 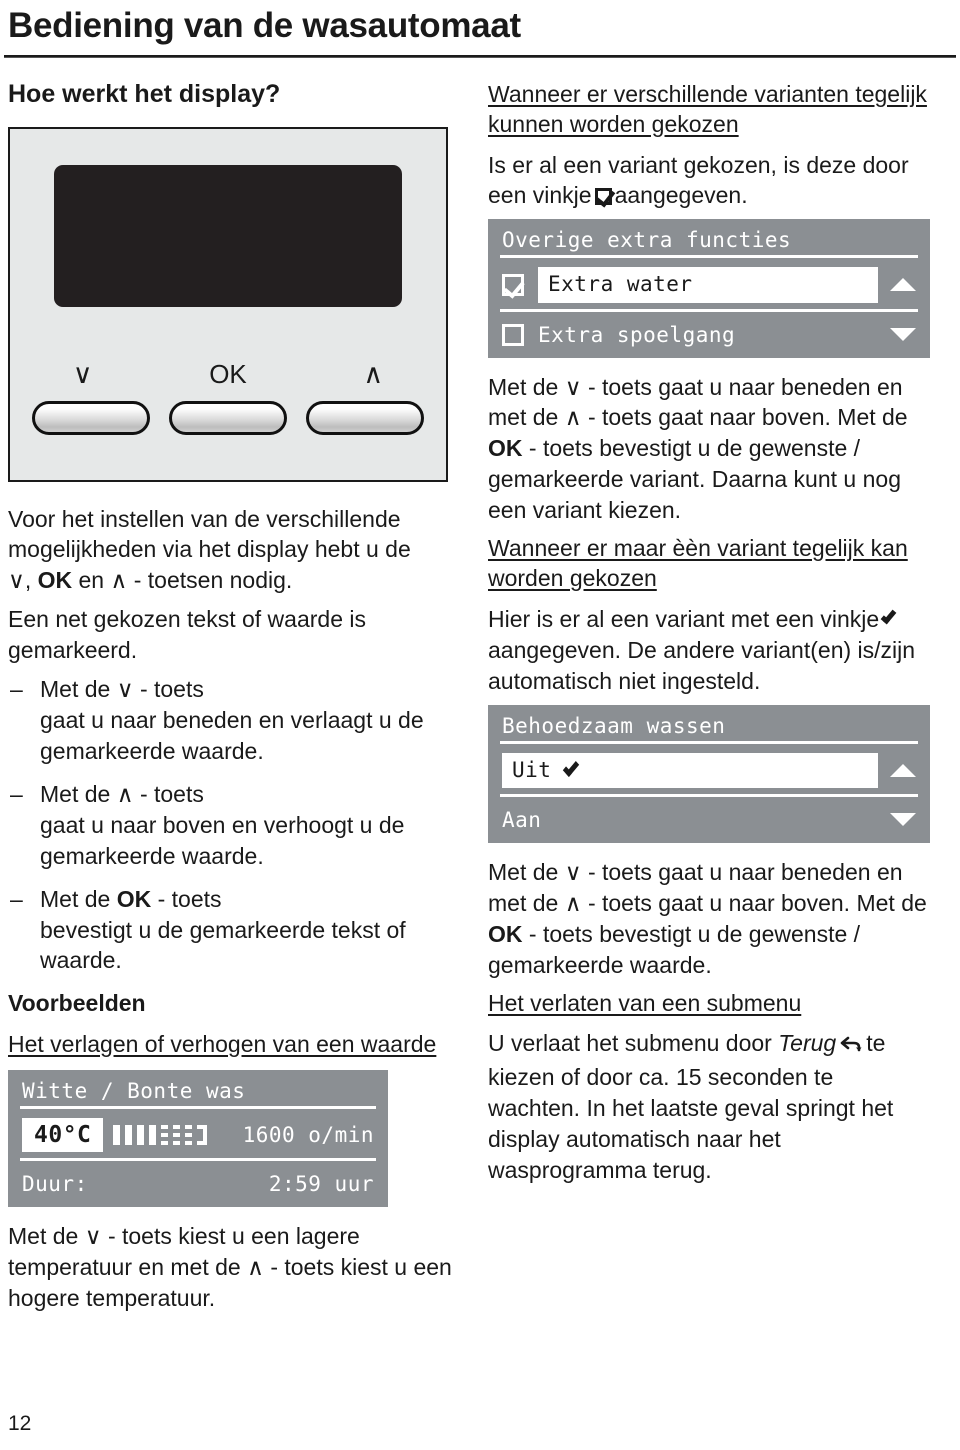 I want to click on lcd-settings-row: 40°C 1600 o/min, so click(x=198, y=1135).